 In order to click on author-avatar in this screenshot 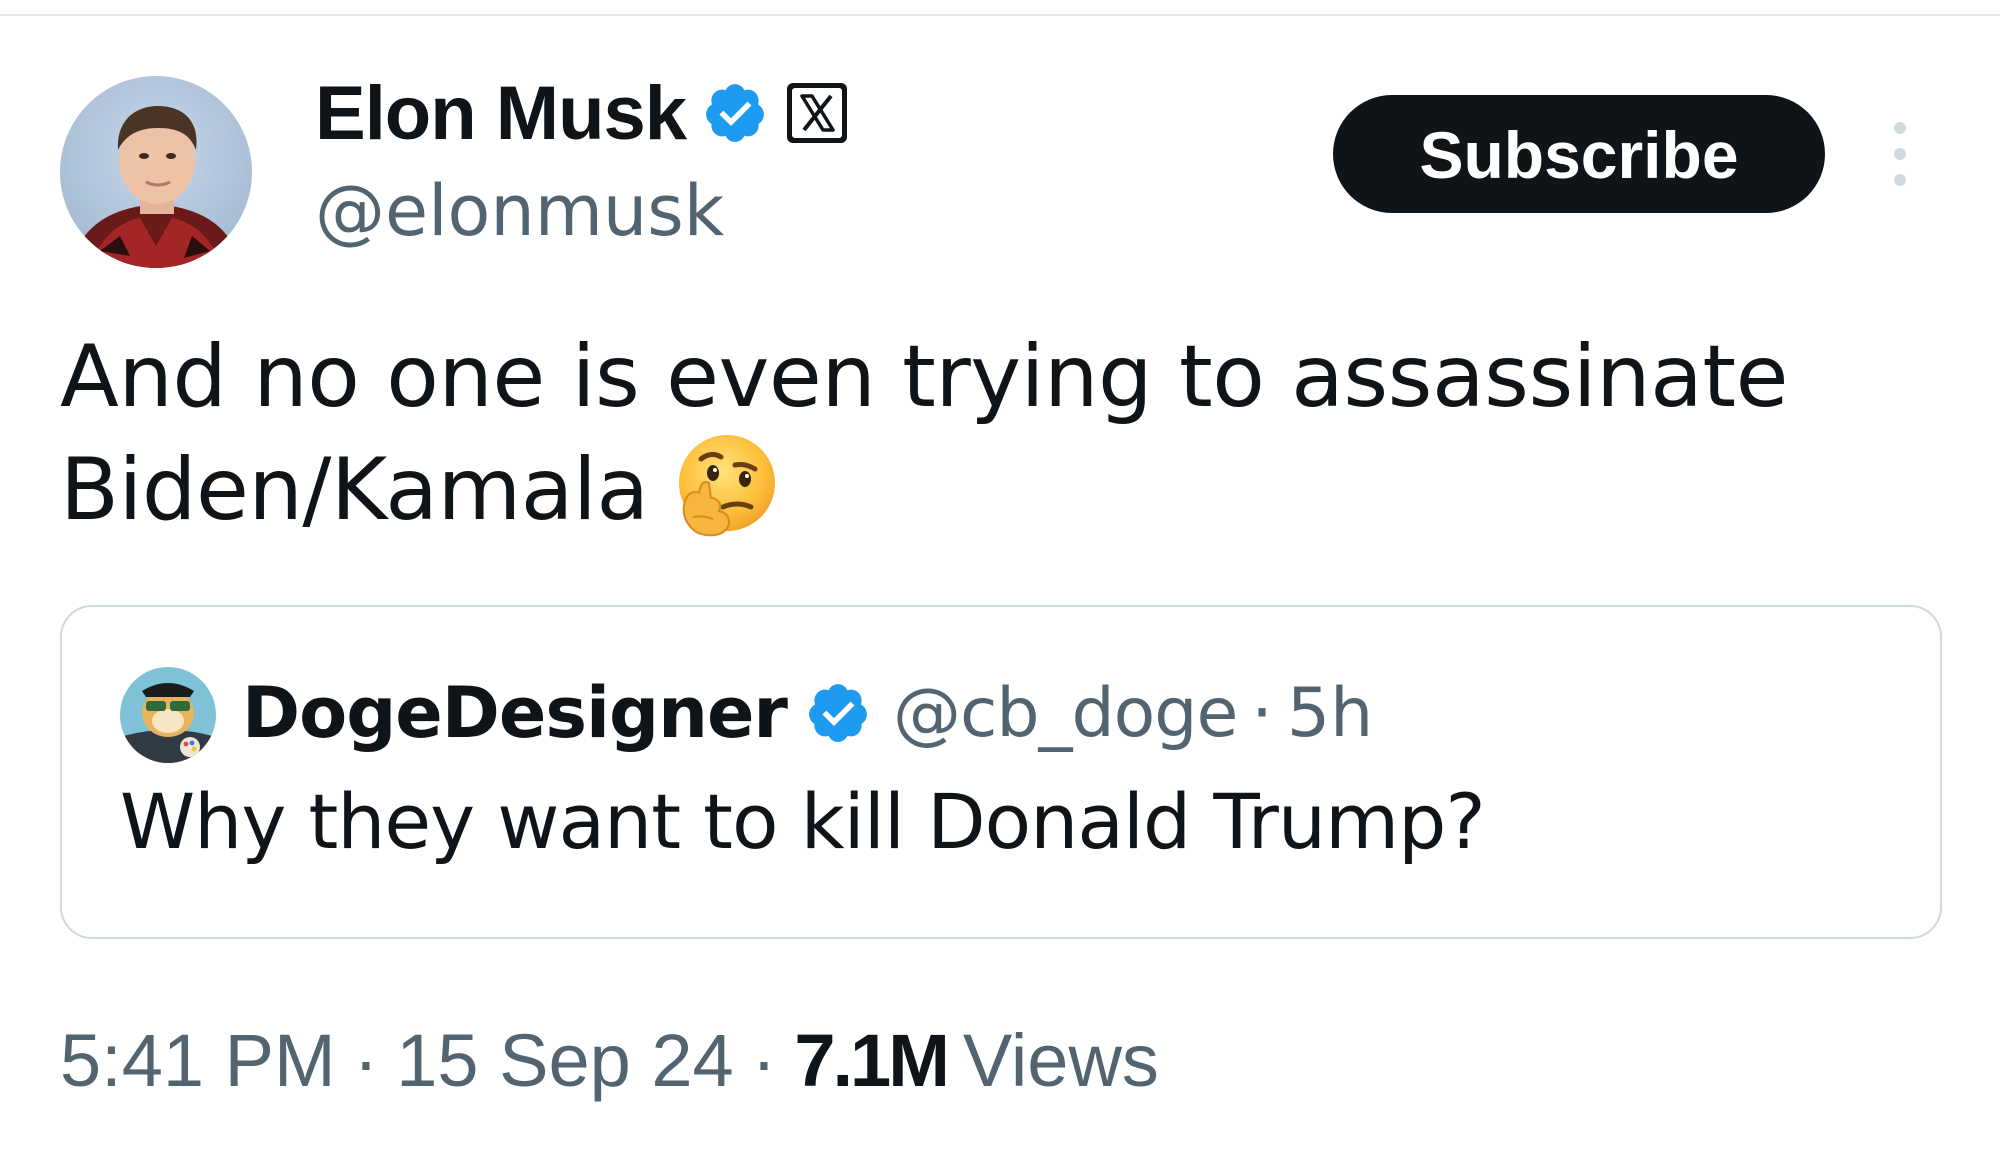, I will do `click(156, 172)`.